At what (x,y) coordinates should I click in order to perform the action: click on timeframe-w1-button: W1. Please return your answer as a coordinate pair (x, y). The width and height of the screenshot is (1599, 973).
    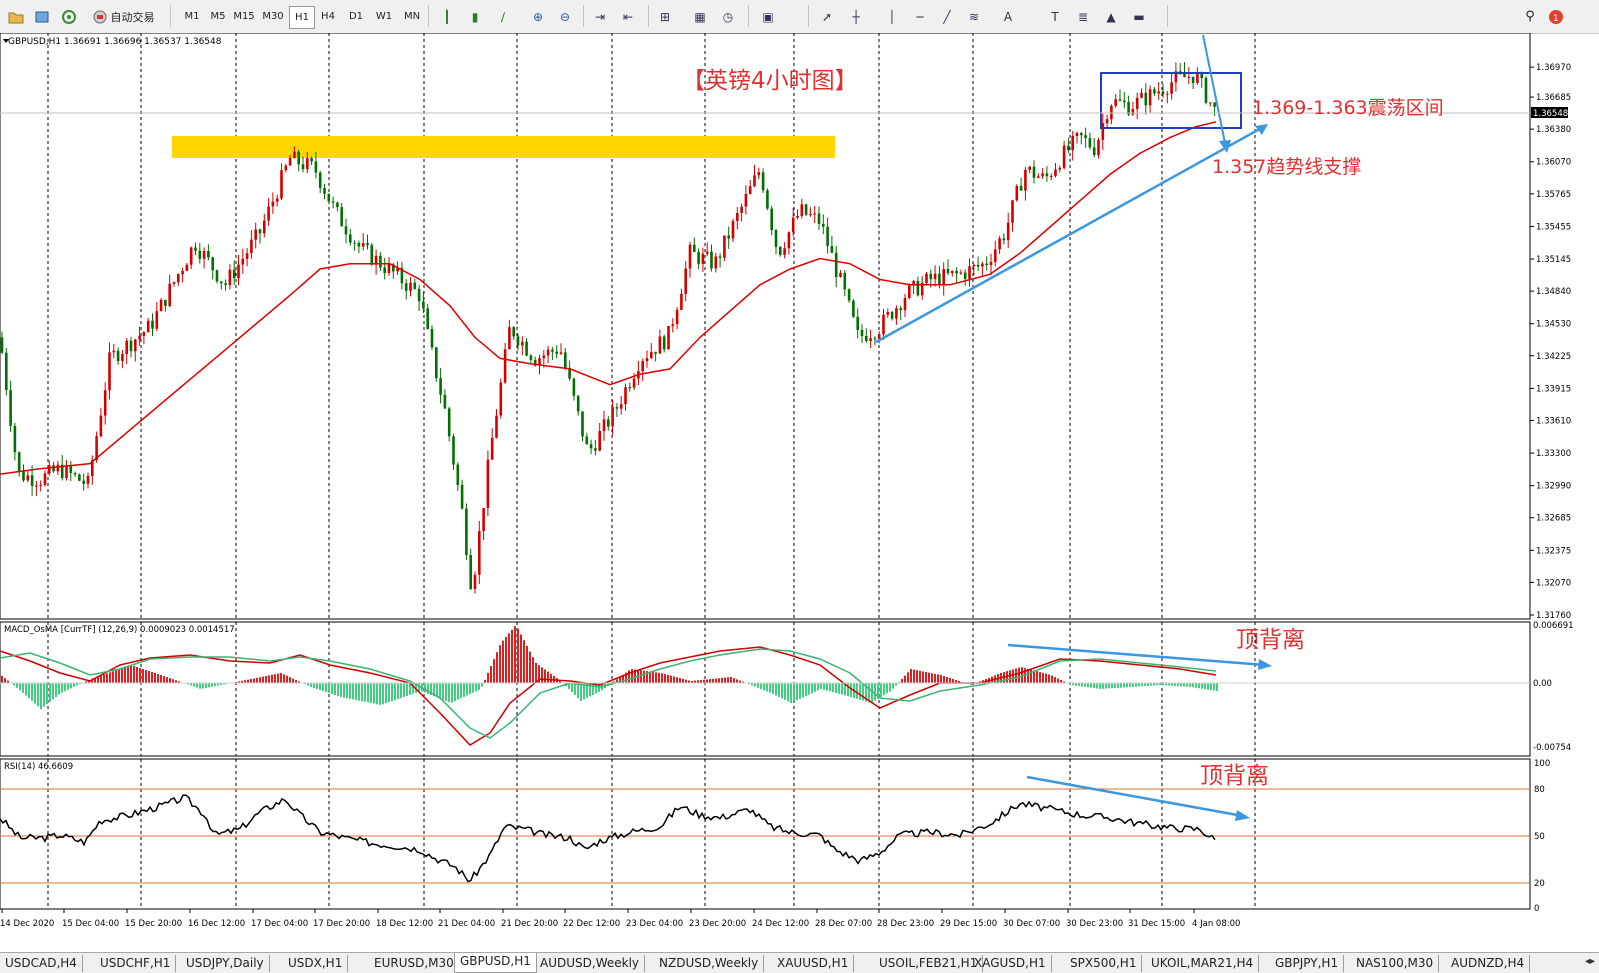
    Looking at the image, I should click on (384, 16).